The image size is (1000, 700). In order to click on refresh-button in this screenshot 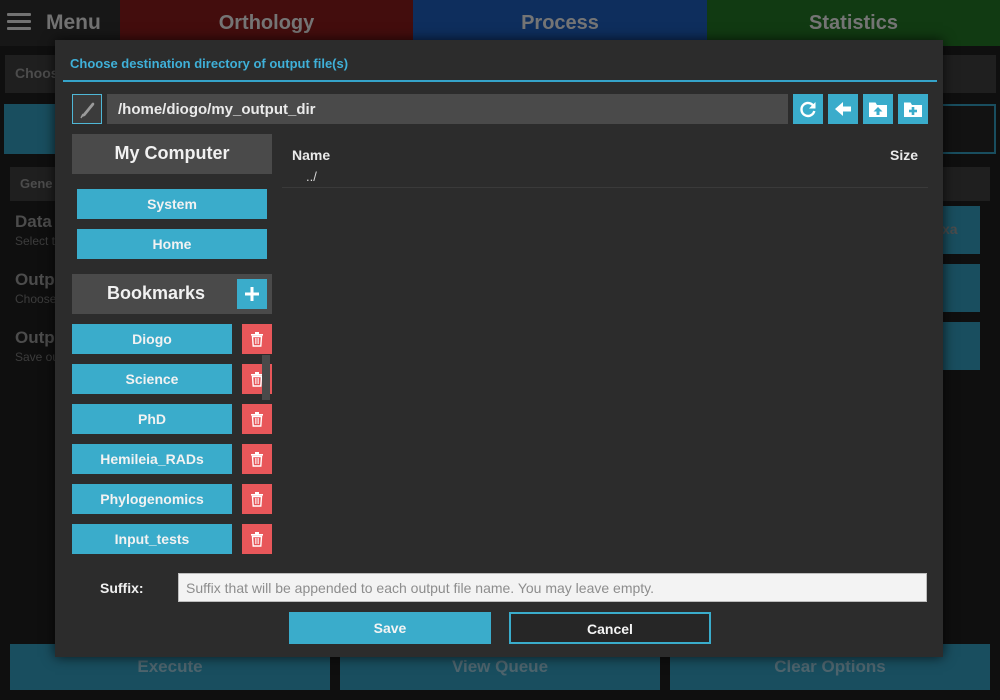, I will do `click(808, 109)`.